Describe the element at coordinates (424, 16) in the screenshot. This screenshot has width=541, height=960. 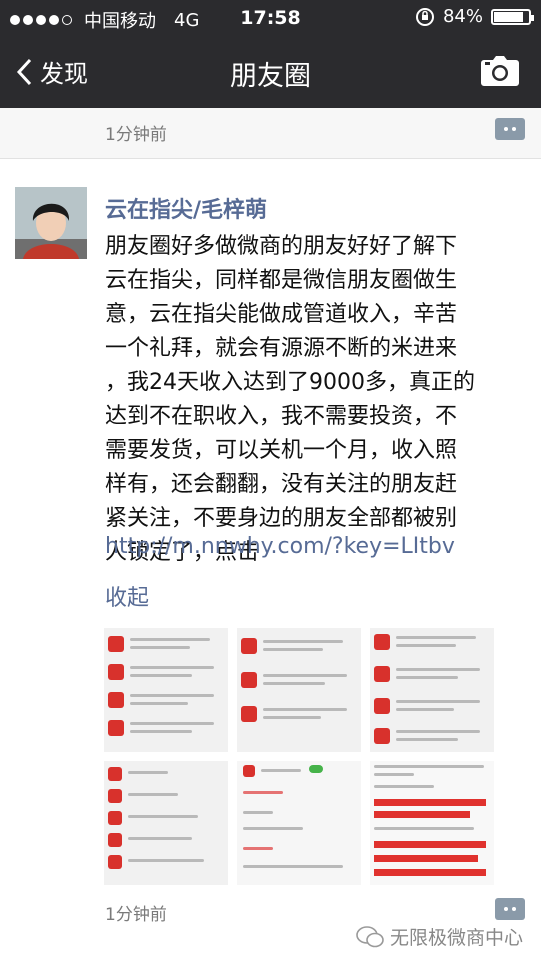
I see `rotation-lock-icon` at that location.